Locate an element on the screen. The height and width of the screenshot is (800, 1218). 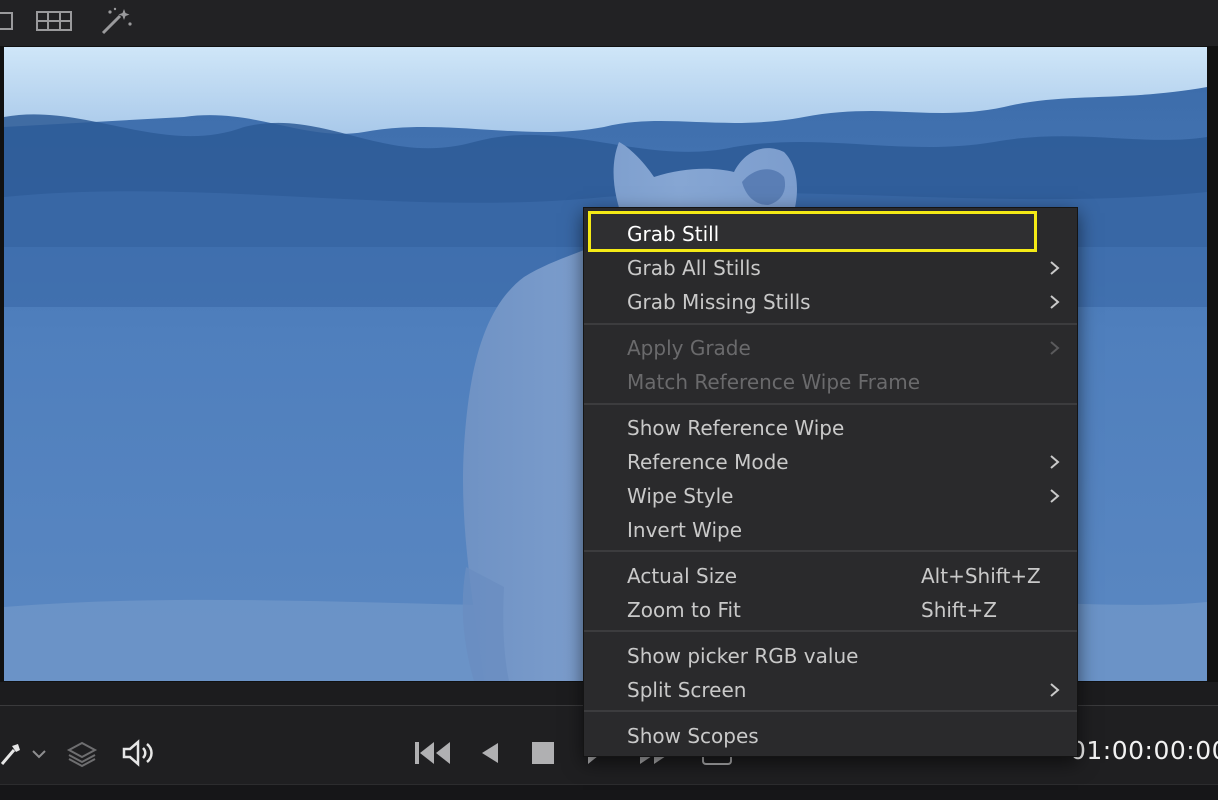
menu-item-zoom-to-fit: Zoom to Fit Shift+Z is located at coordinates (830, 610).